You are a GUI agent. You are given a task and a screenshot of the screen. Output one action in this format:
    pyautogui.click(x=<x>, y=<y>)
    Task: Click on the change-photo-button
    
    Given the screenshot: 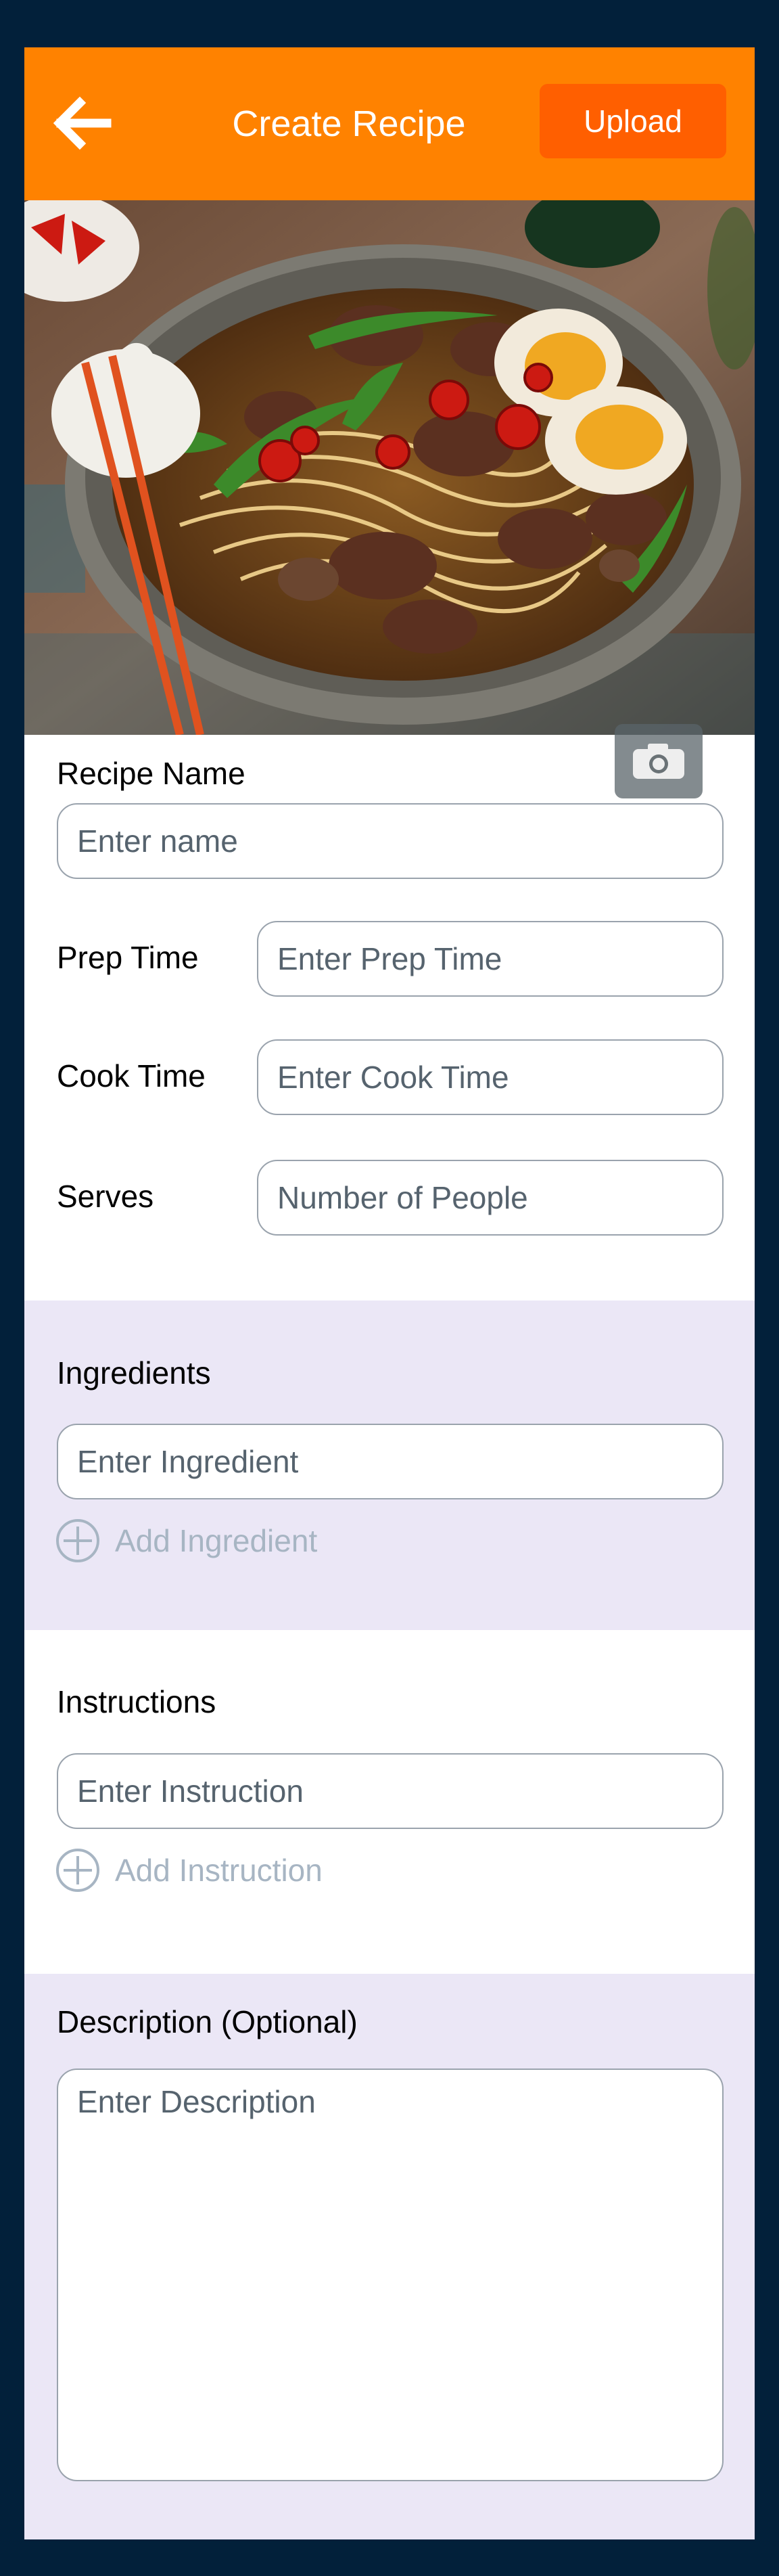 What is the action you would take?
    pyautogui.click(x=659, y=761)
    